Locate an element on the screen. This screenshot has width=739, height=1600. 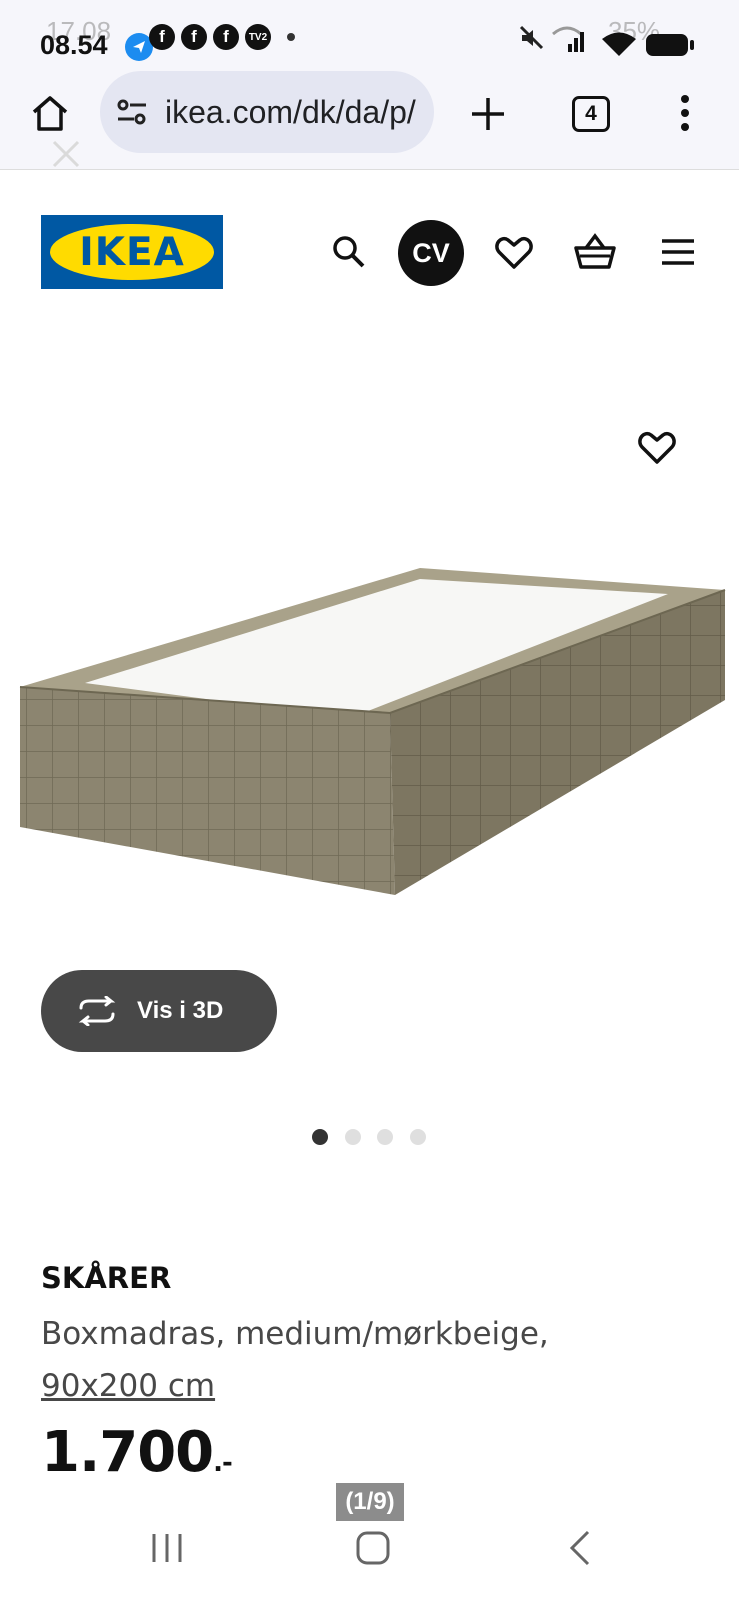
close-icon is located at coordinates (66, 154).